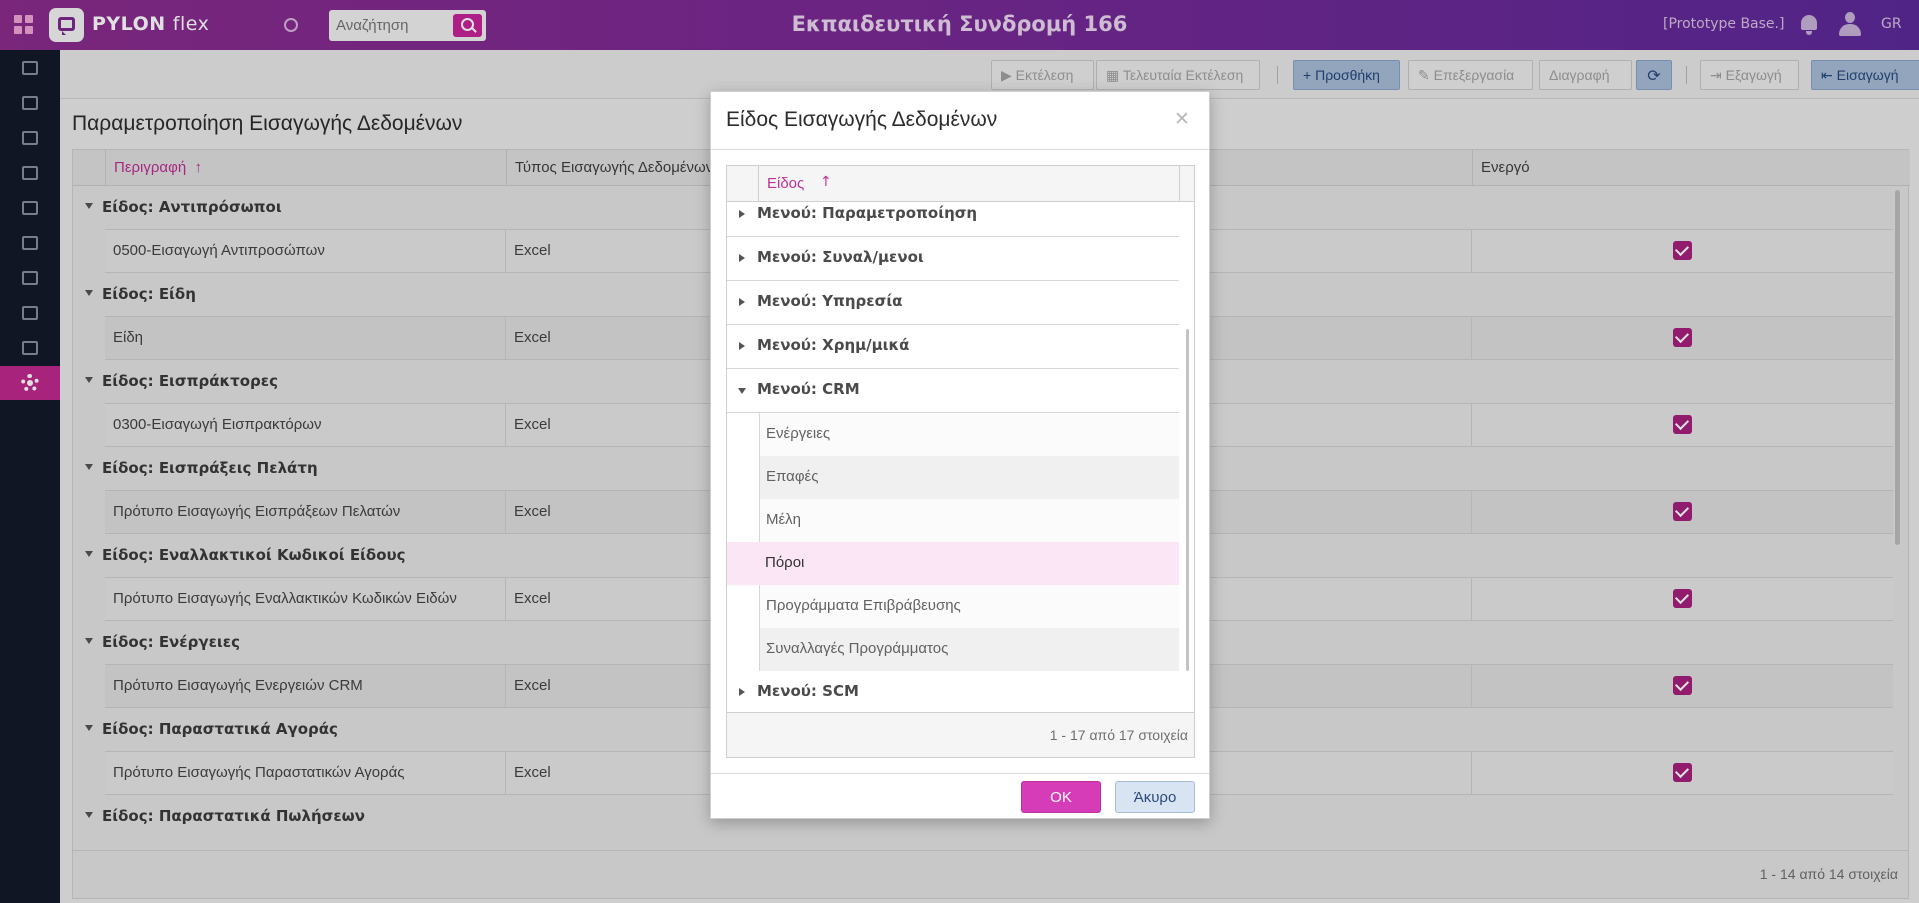  What do you see at coordinates (1182, 119) in the screenshot?
I see `close-icon: ✕` at bounding box center [1182, 119].